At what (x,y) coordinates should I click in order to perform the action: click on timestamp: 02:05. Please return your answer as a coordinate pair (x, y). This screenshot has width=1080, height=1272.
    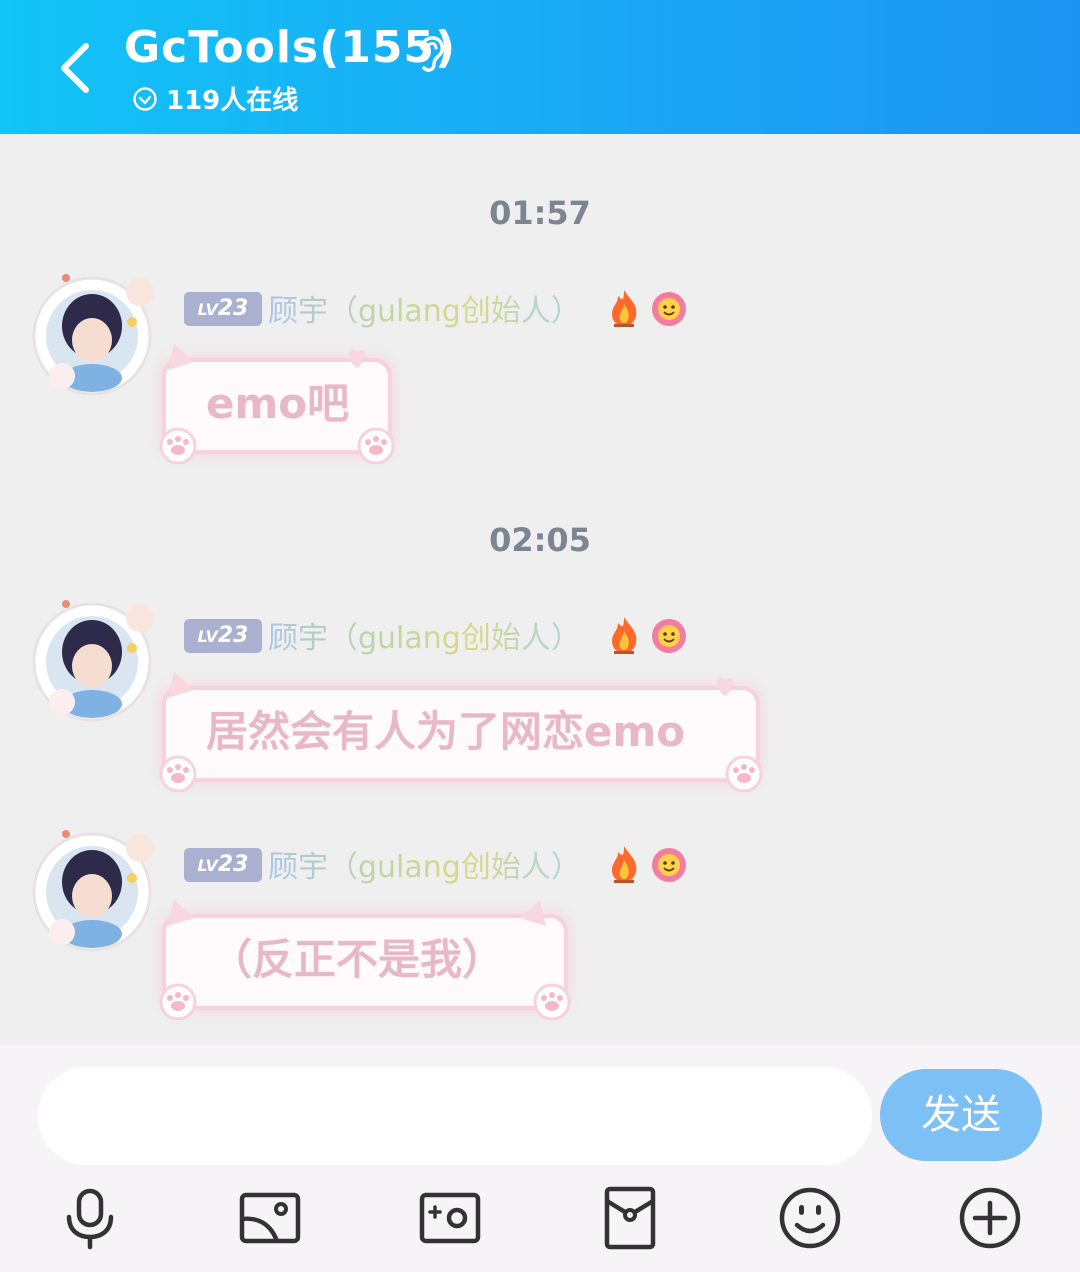
    Looking at the image, I should click on (540, 540).